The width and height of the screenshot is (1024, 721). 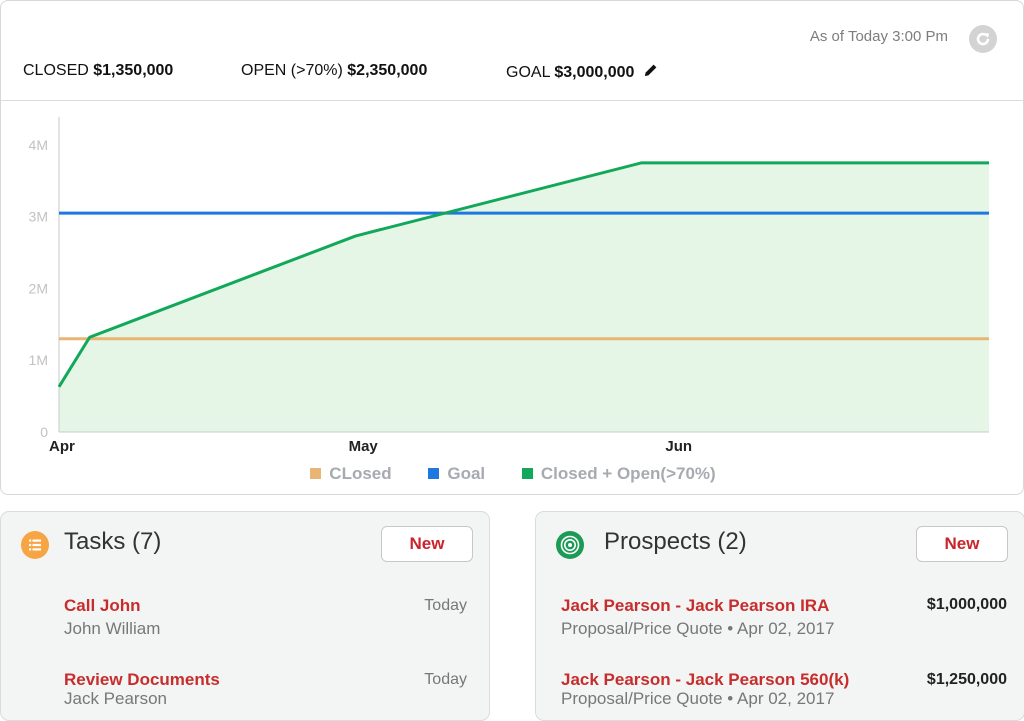 I want to click on list-icon, so click(x=35, y=545).